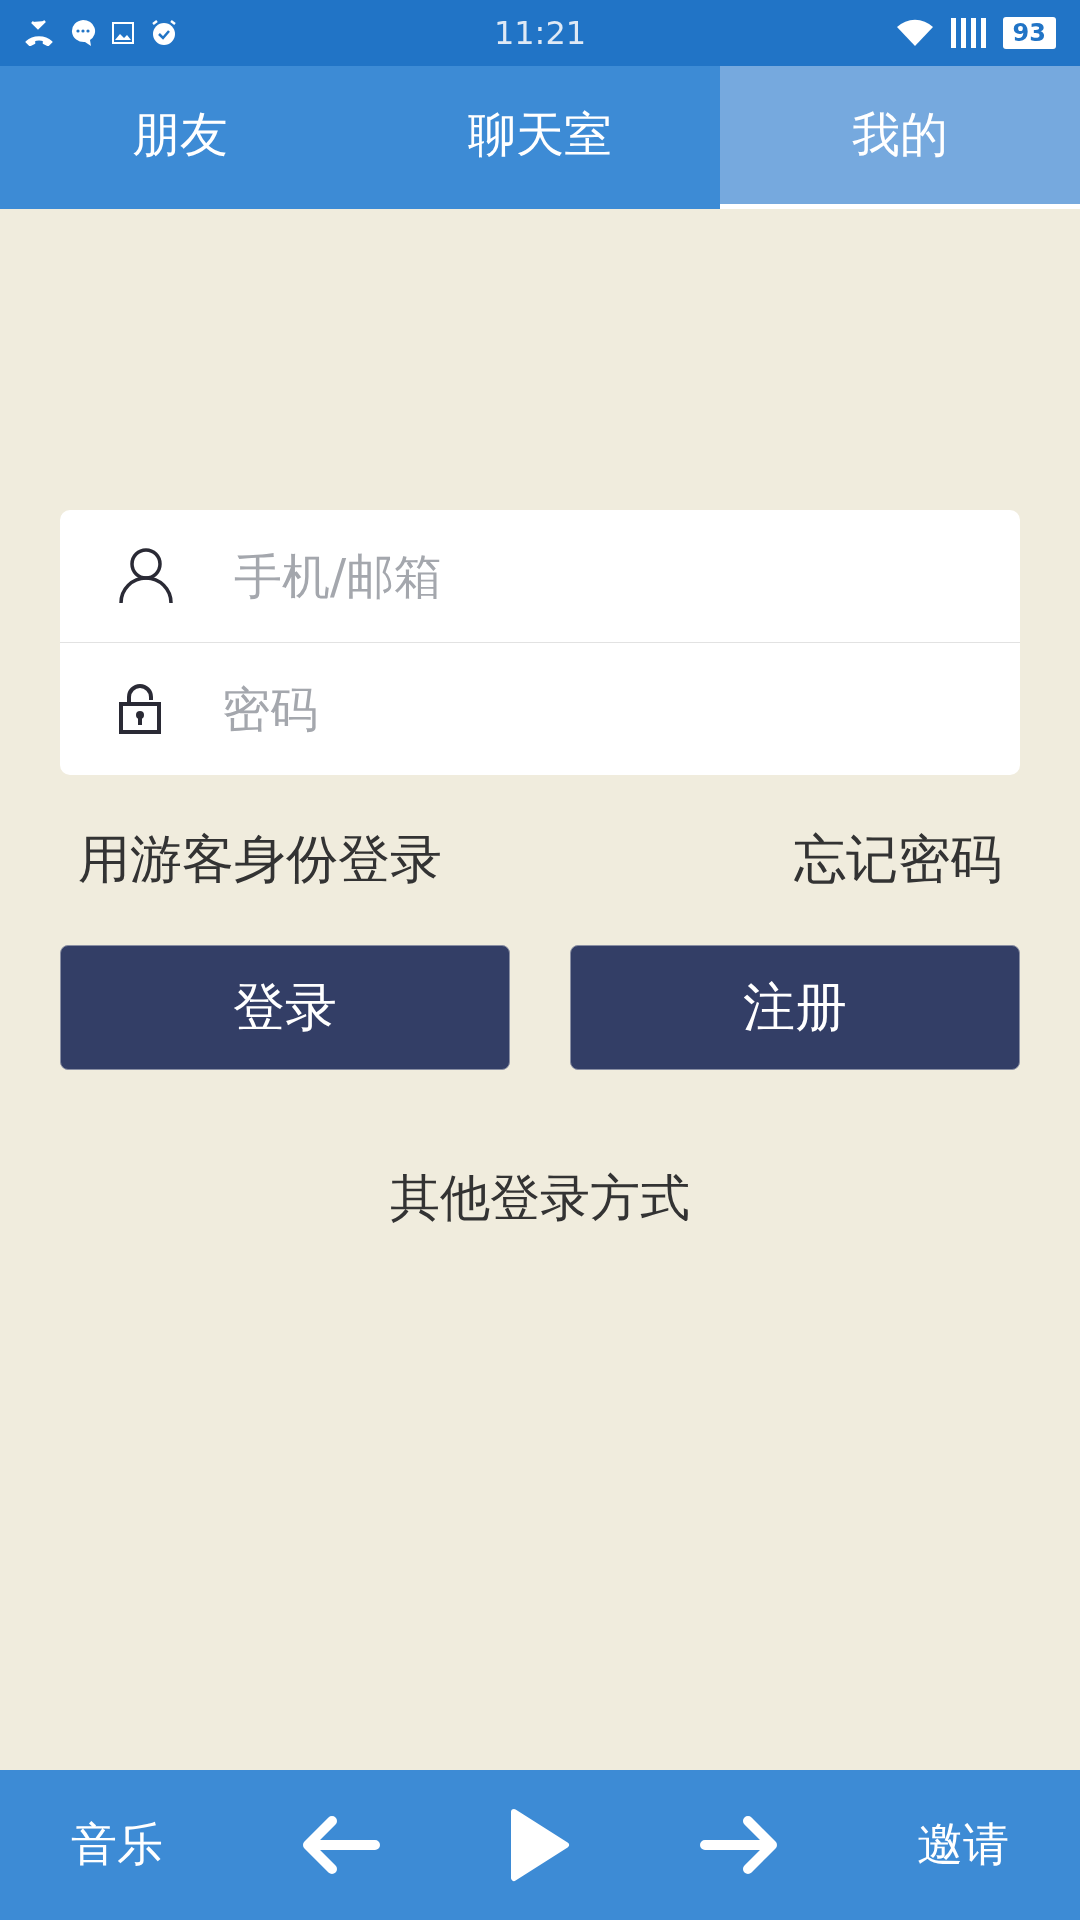 This screenshot has height=1920, width=1080. I want to click on register-button: 注册, so click(795, 1007).